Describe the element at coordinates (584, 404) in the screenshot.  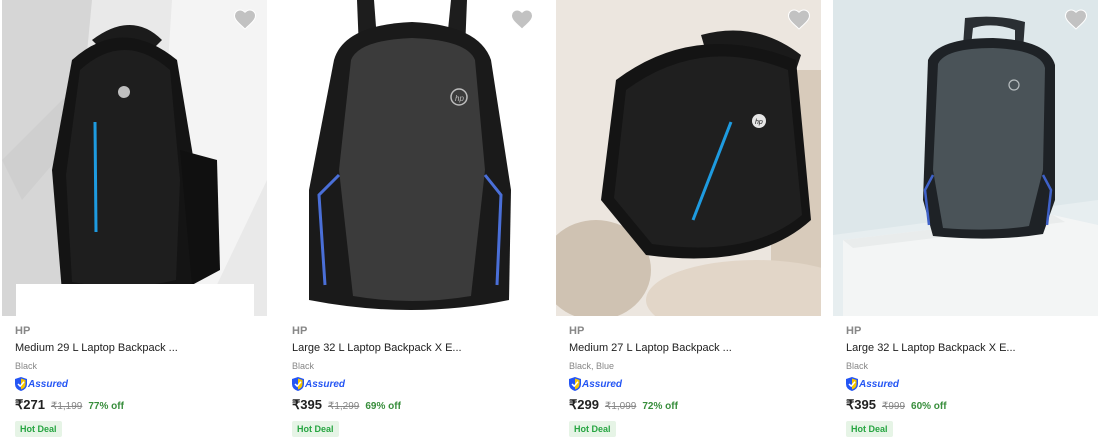
I see `selling-price: ₹299` at that location.